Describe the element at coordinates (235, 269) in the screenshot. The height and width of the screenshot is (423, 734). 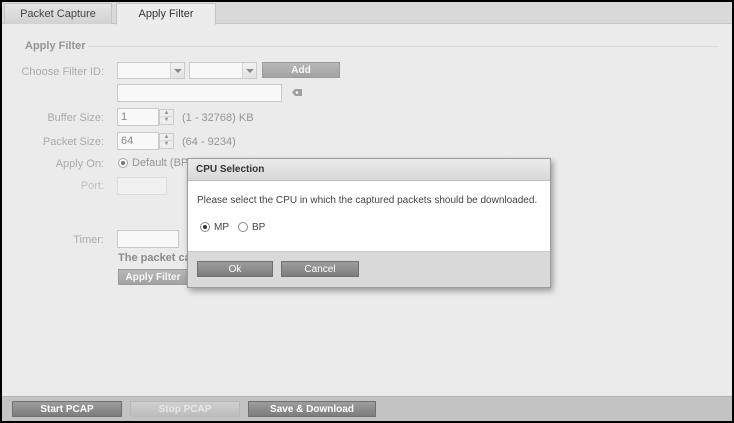
I see `ok-button: Ok` at that location.